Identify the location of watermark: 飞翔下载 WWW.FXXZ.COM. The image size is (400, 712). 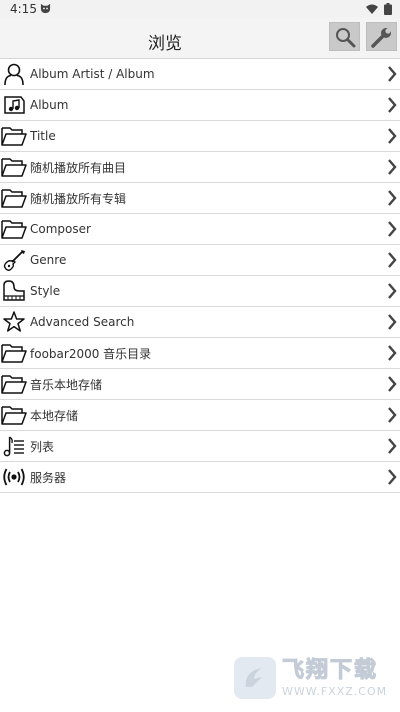
(312, 678).